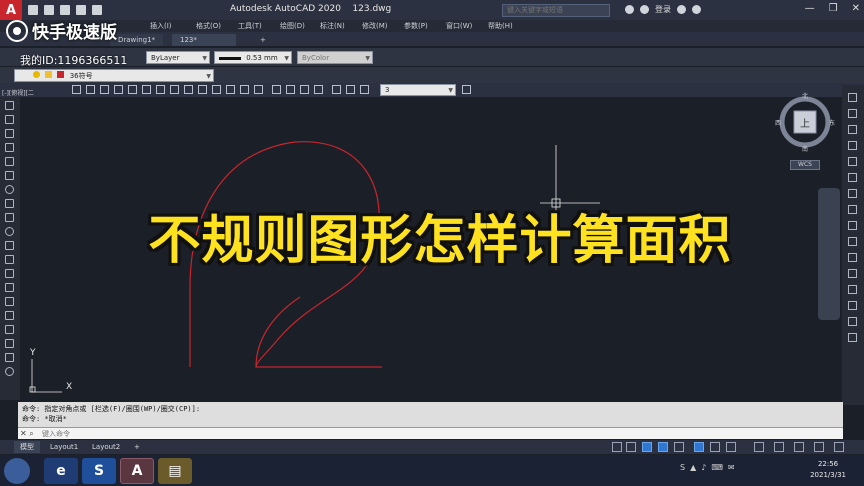 The width and height of the screenshot is (864, 486). I want to click on sogou-browser-icon: S, so click(99, 471).